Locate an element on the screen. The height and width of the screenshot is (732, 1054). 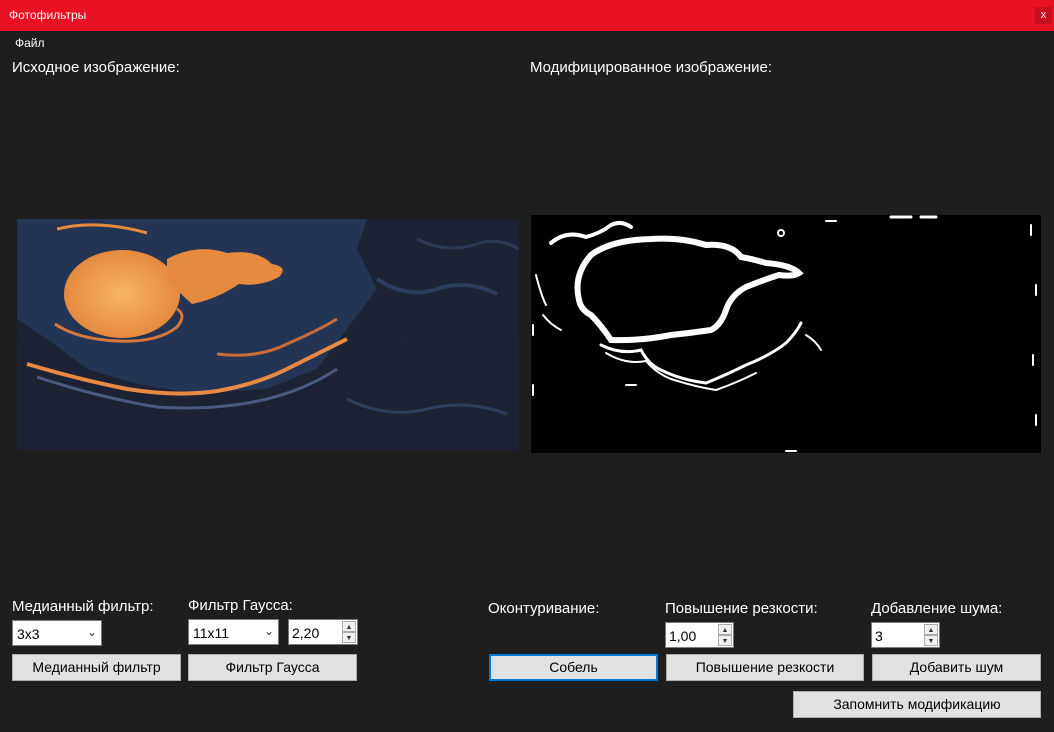
menu-bar: Файл is located at coordinates (527, 42).